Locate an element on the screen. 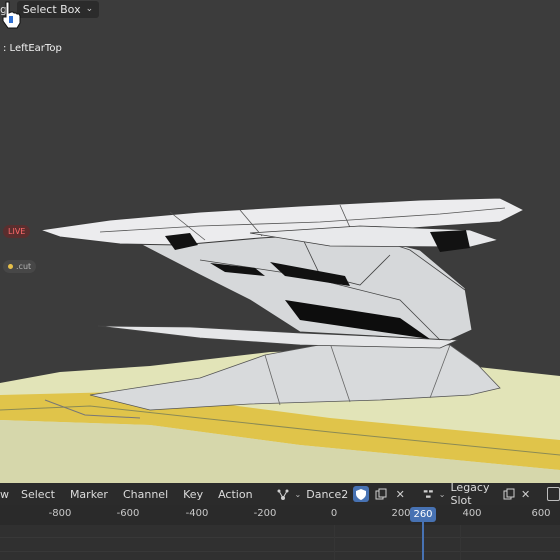 Image resolution: width=560 pixels, height=560 pixels. action-type-icon is located at coordinates (283, 494).